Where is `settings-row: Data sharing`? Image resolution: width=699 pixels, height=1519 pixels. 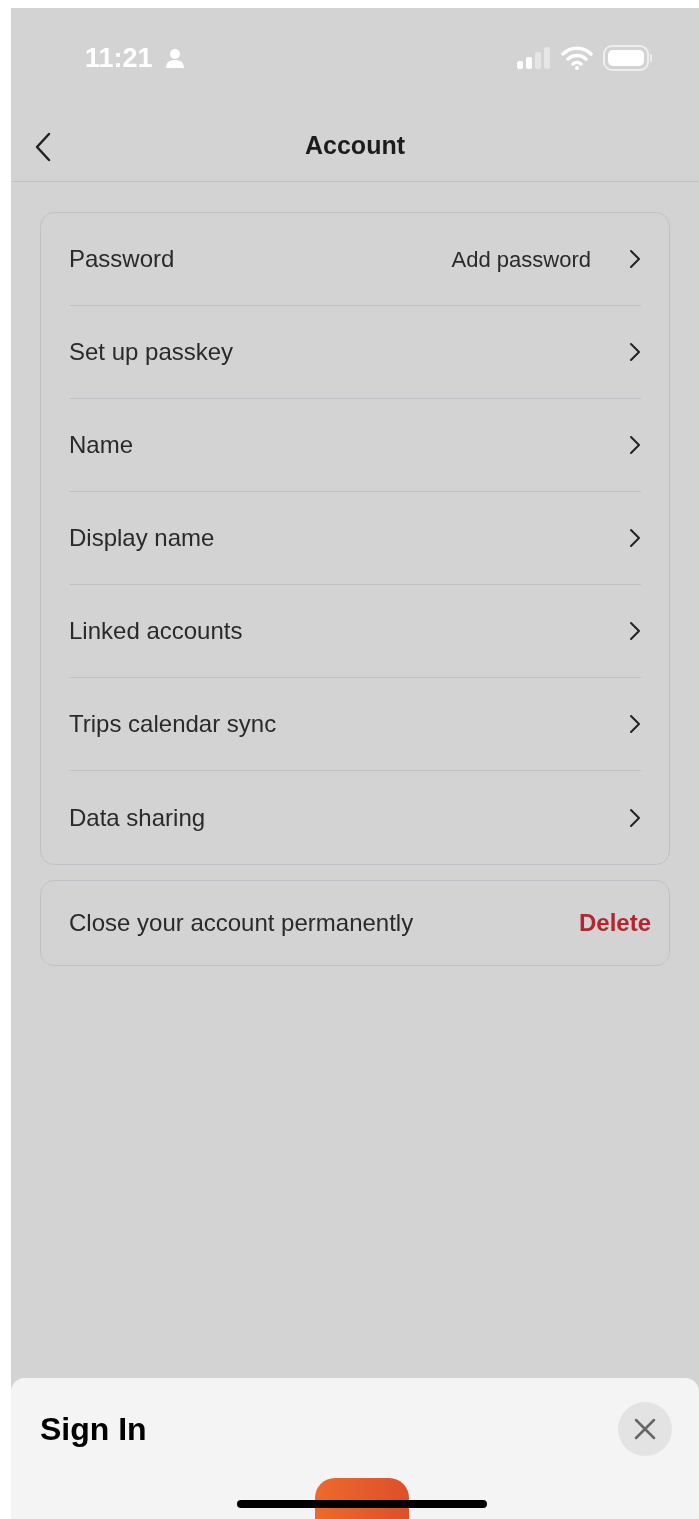
settings-row: Data sharing is located at coordinates (355, 817).